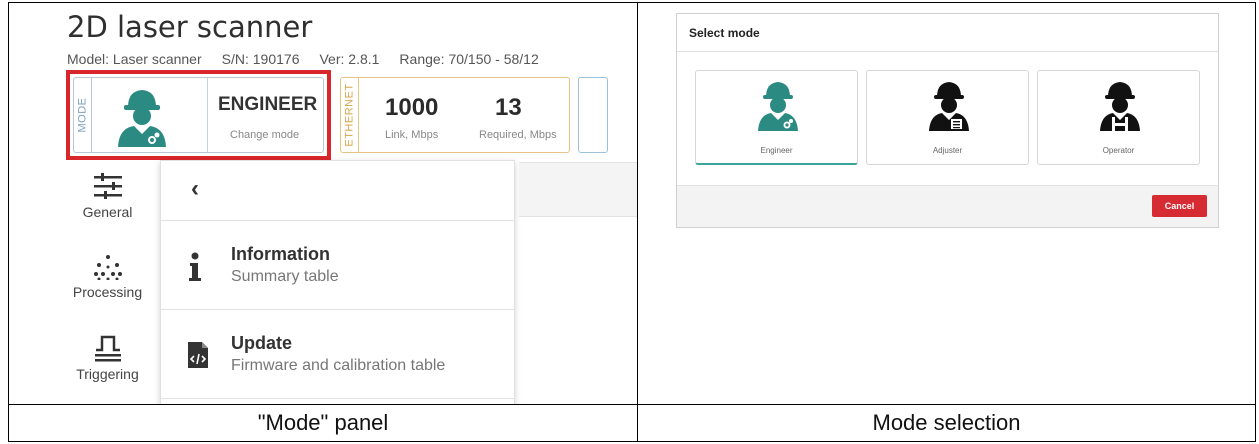  I want to click on link-speed-value: 1000, so click(412, 107).